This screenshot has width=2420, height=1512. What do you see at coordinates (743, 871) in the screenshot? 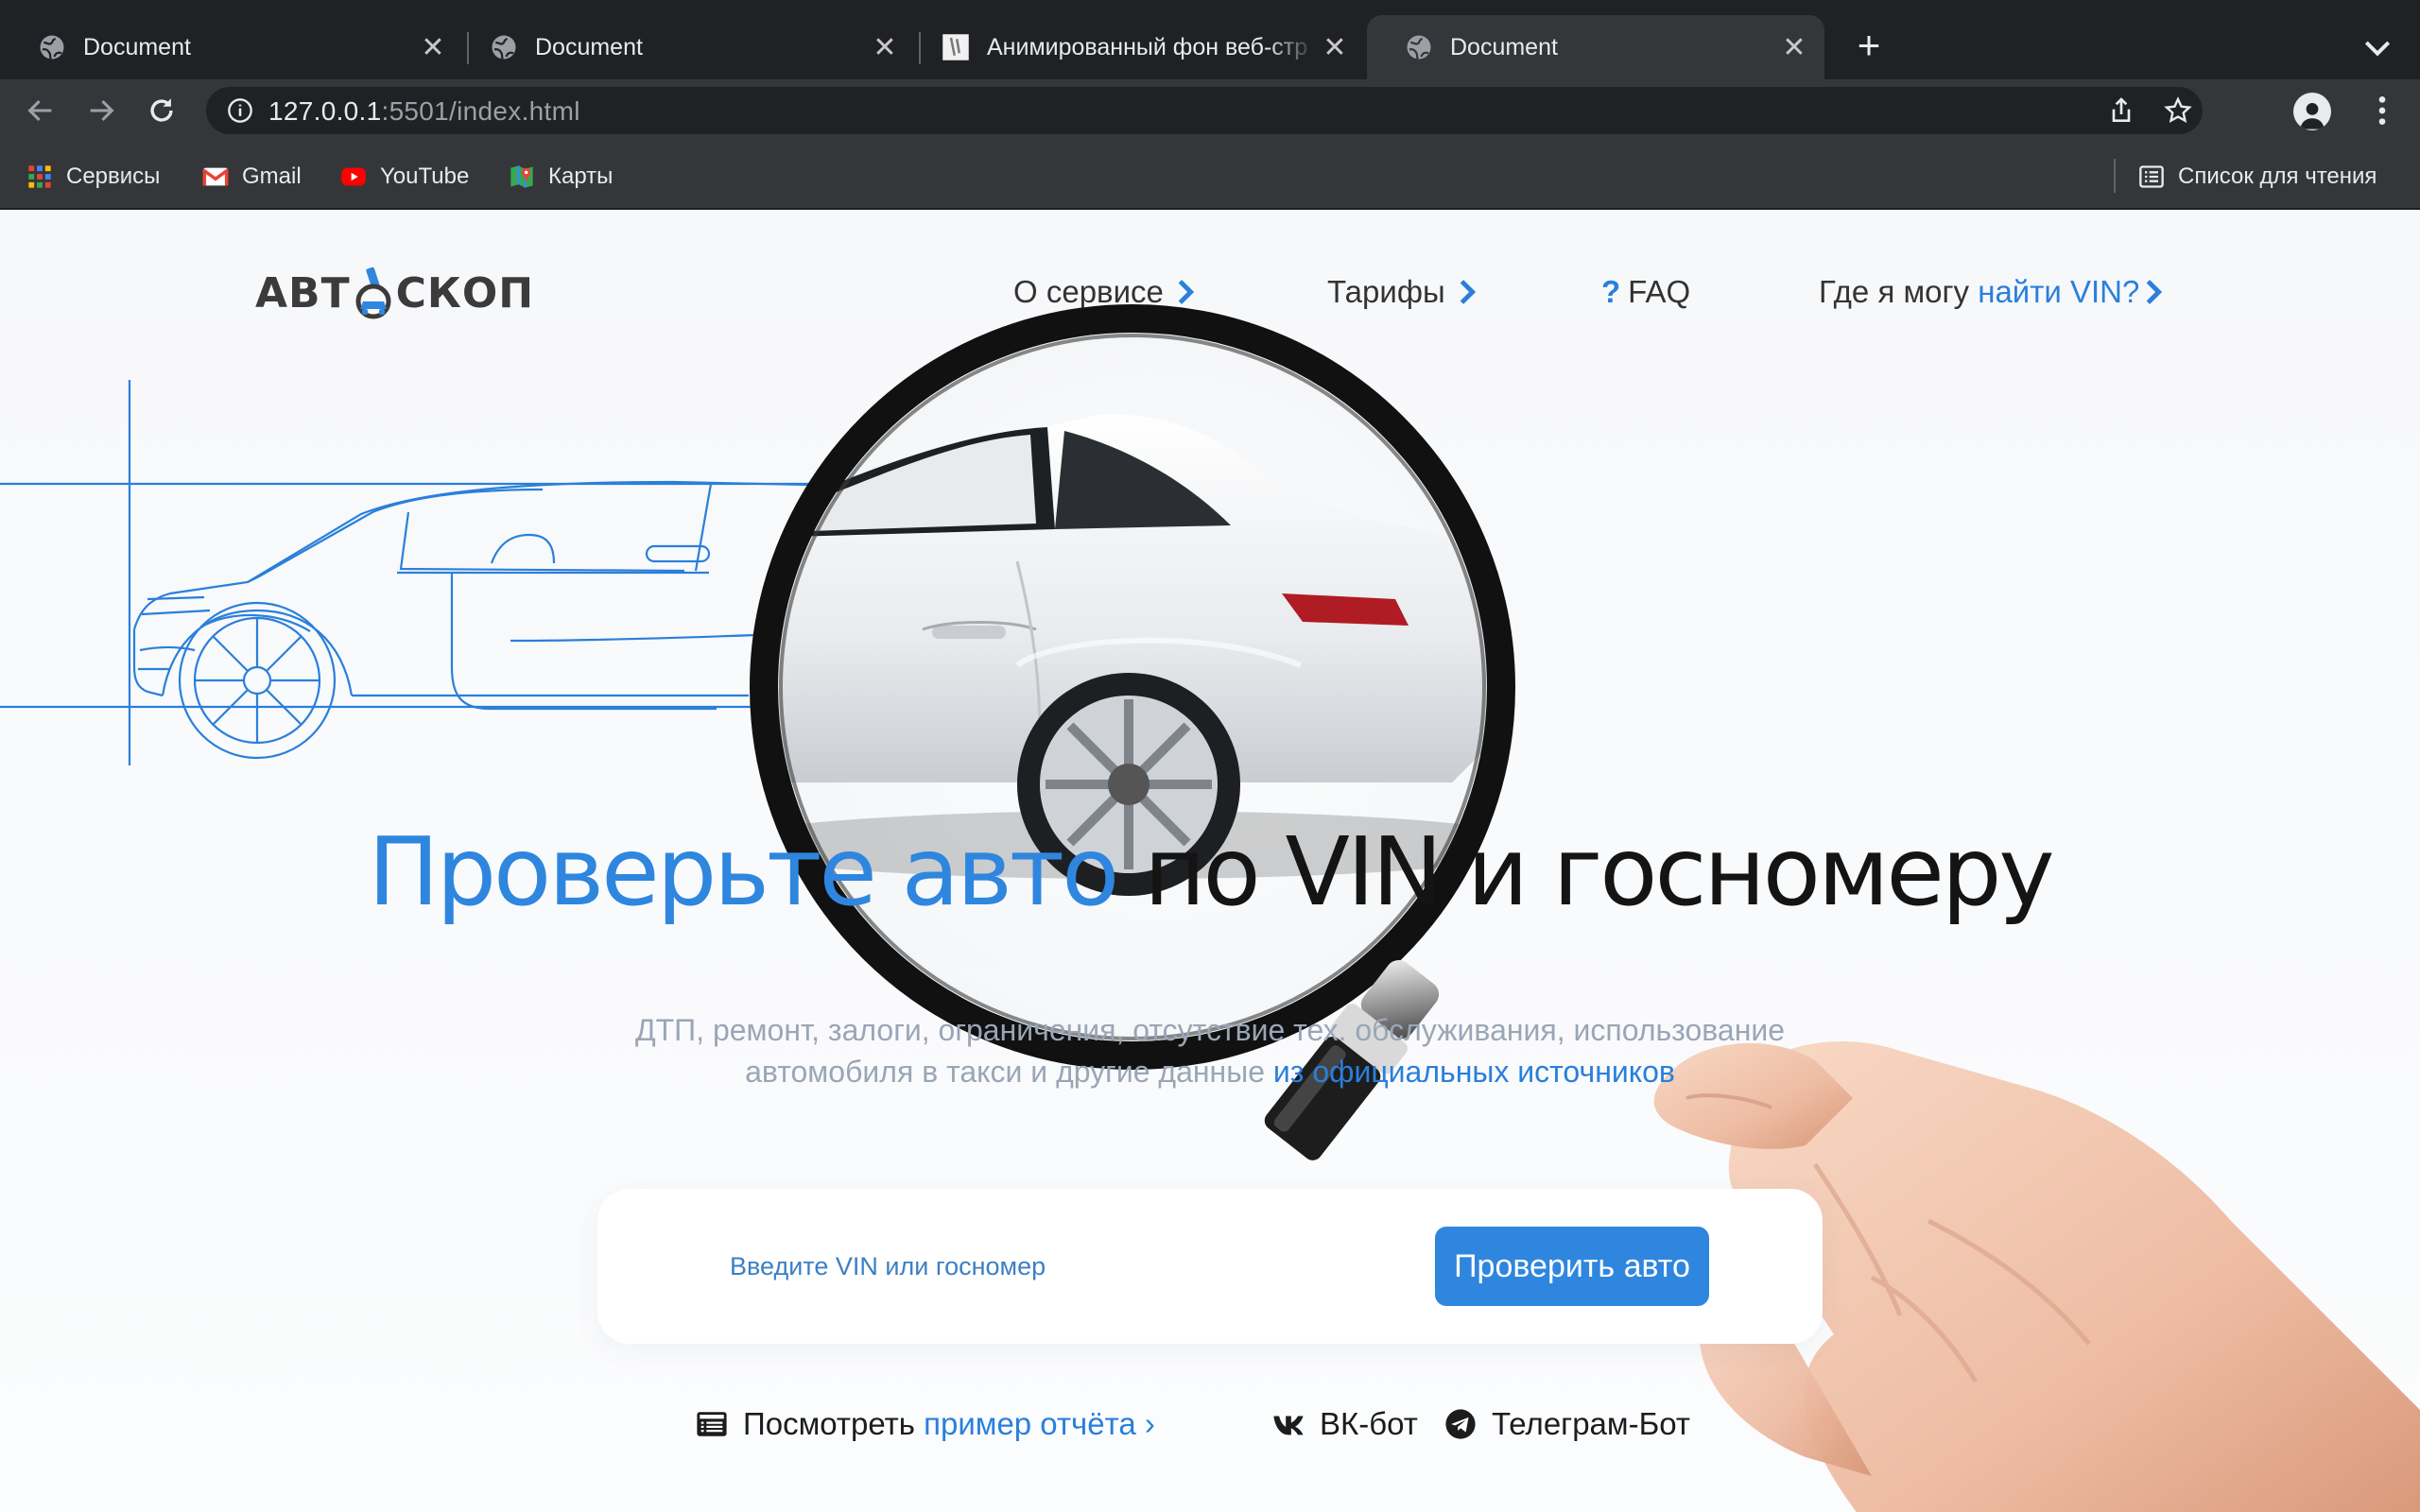
I see `hero-title-highlight: Проверьте авто` at bounding box center [743, 871].